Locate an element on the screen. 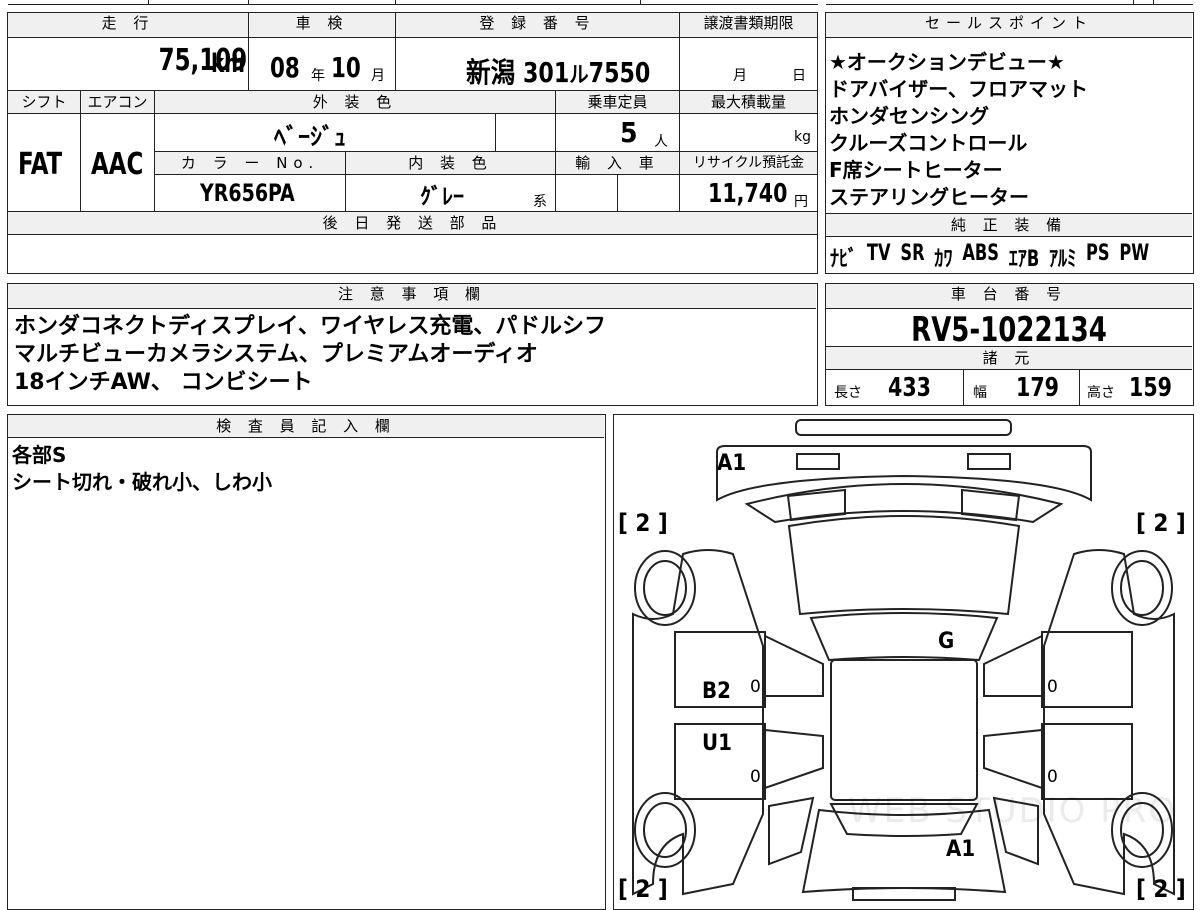  color-no-header: カ ラ ー No. is located at coordinates (250, 163).